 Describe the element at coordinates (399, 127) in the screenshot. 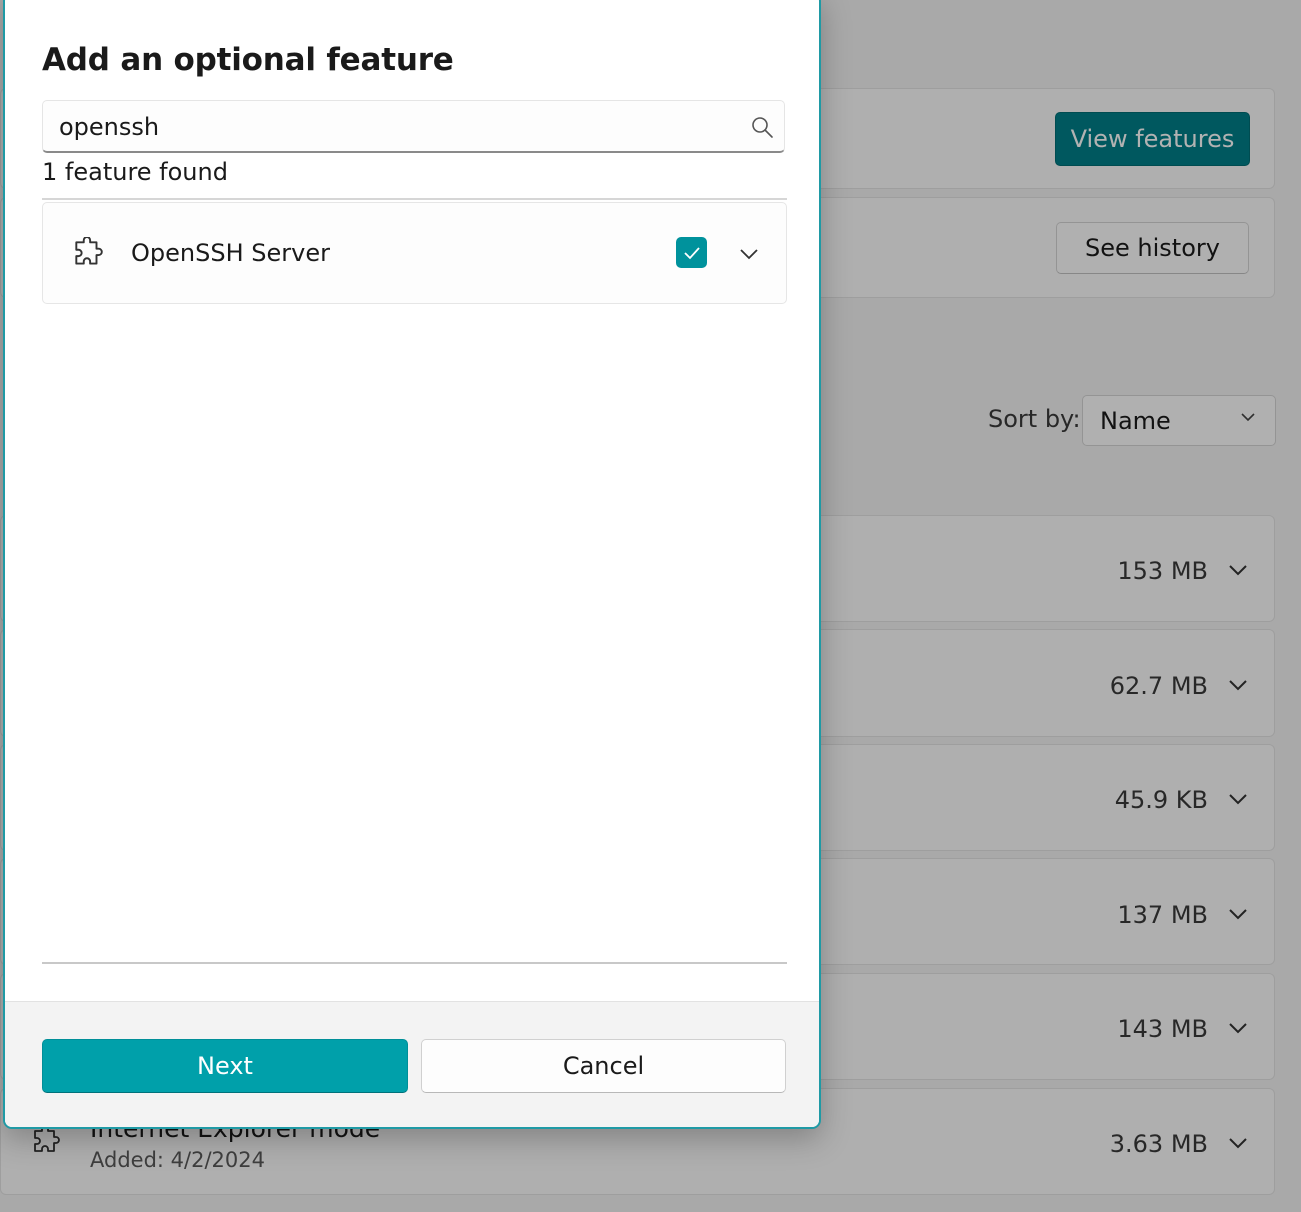

I see `search-input` at that location.